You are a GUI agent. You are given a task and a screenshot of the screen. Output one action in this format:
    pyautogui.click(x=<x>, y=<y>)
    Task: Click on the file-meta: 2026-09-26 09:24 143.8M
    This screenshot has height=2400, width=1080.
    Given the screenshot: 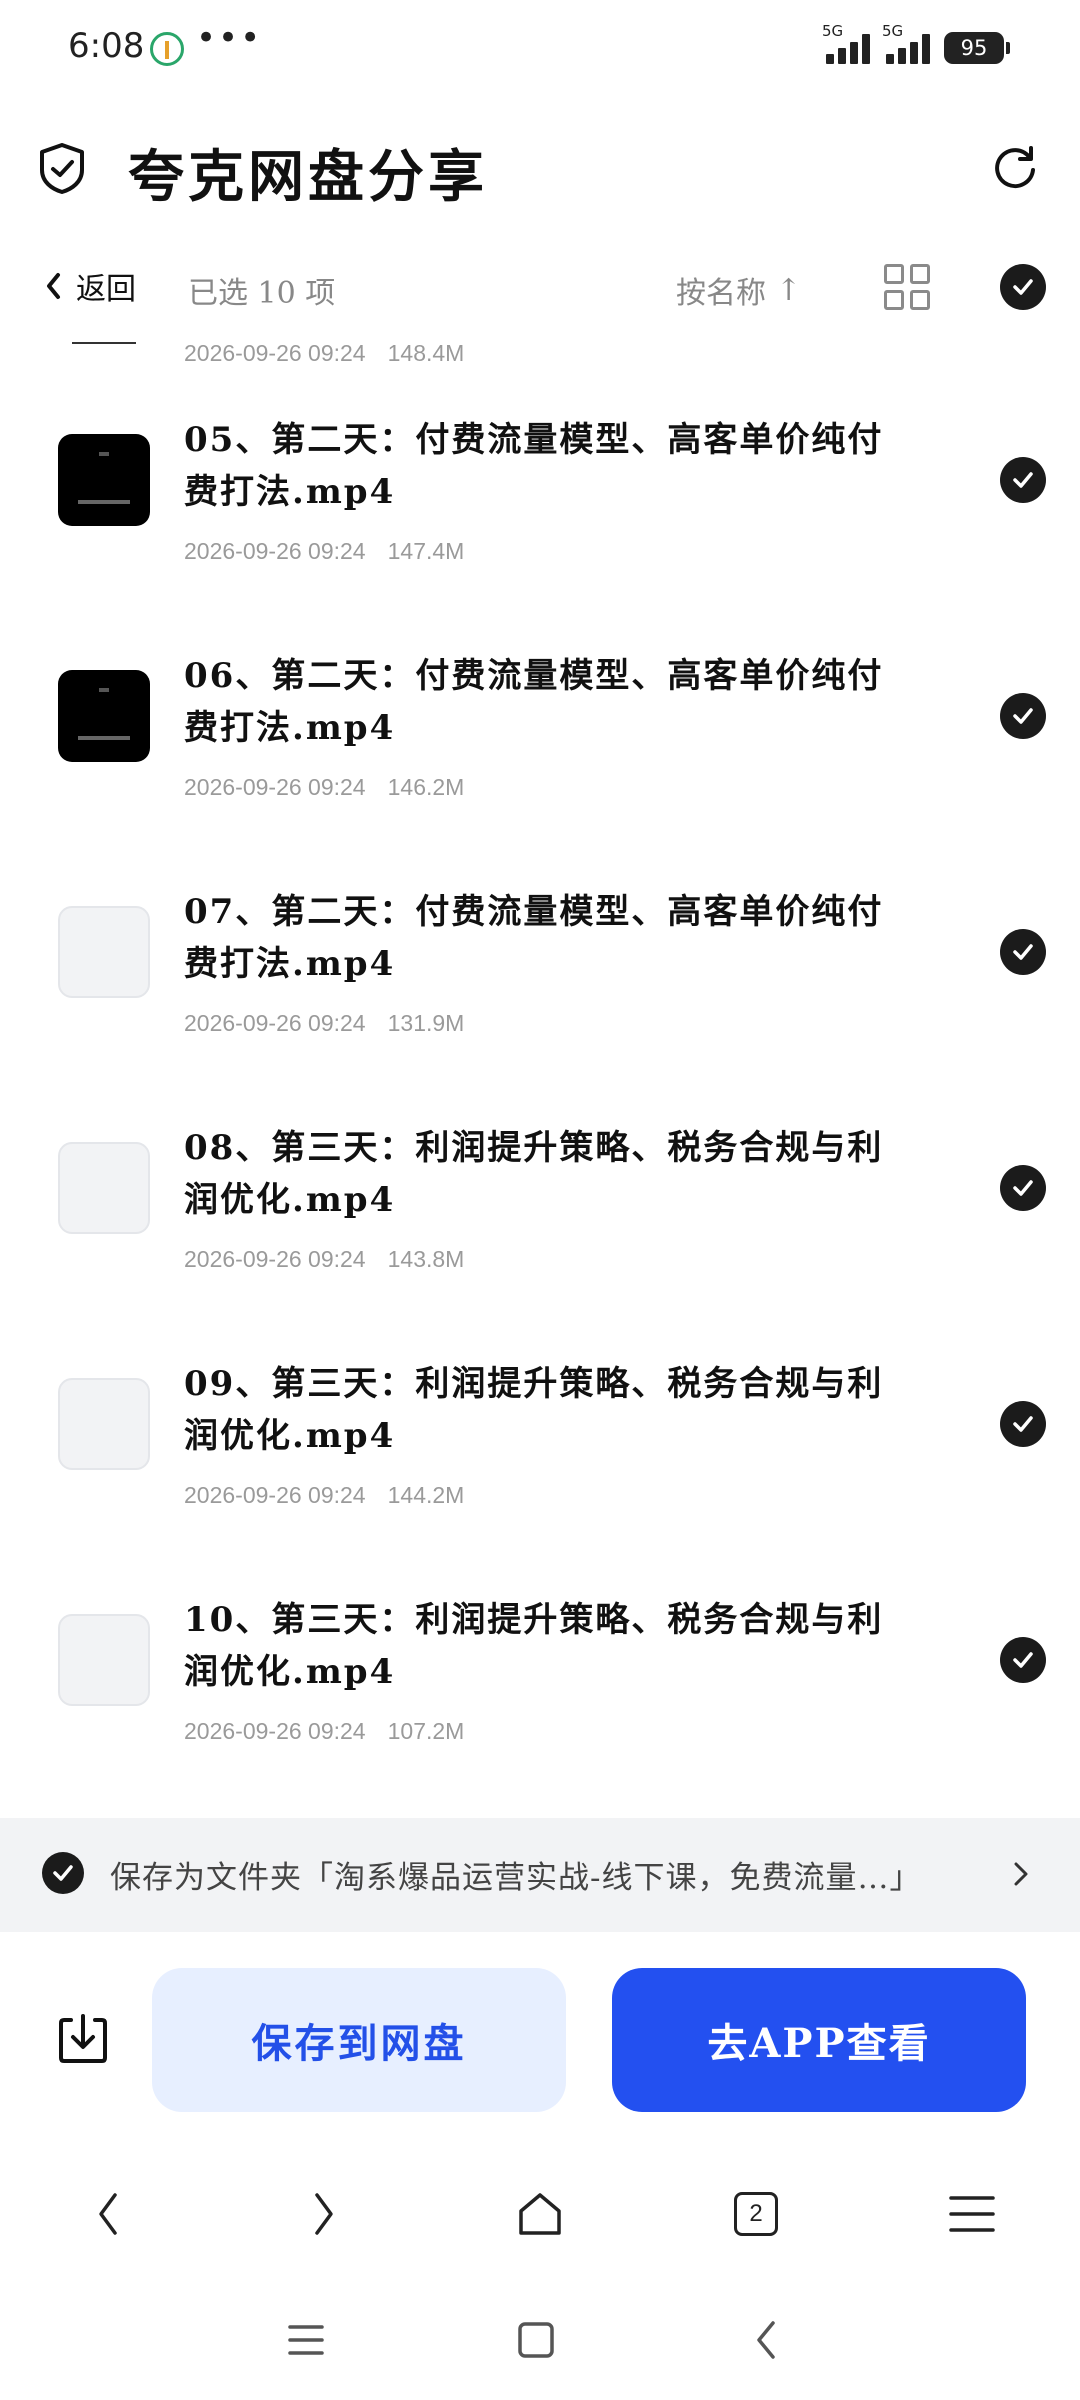 What is the action you would take?
    pyautogui.click(x=324, y=1259)
    